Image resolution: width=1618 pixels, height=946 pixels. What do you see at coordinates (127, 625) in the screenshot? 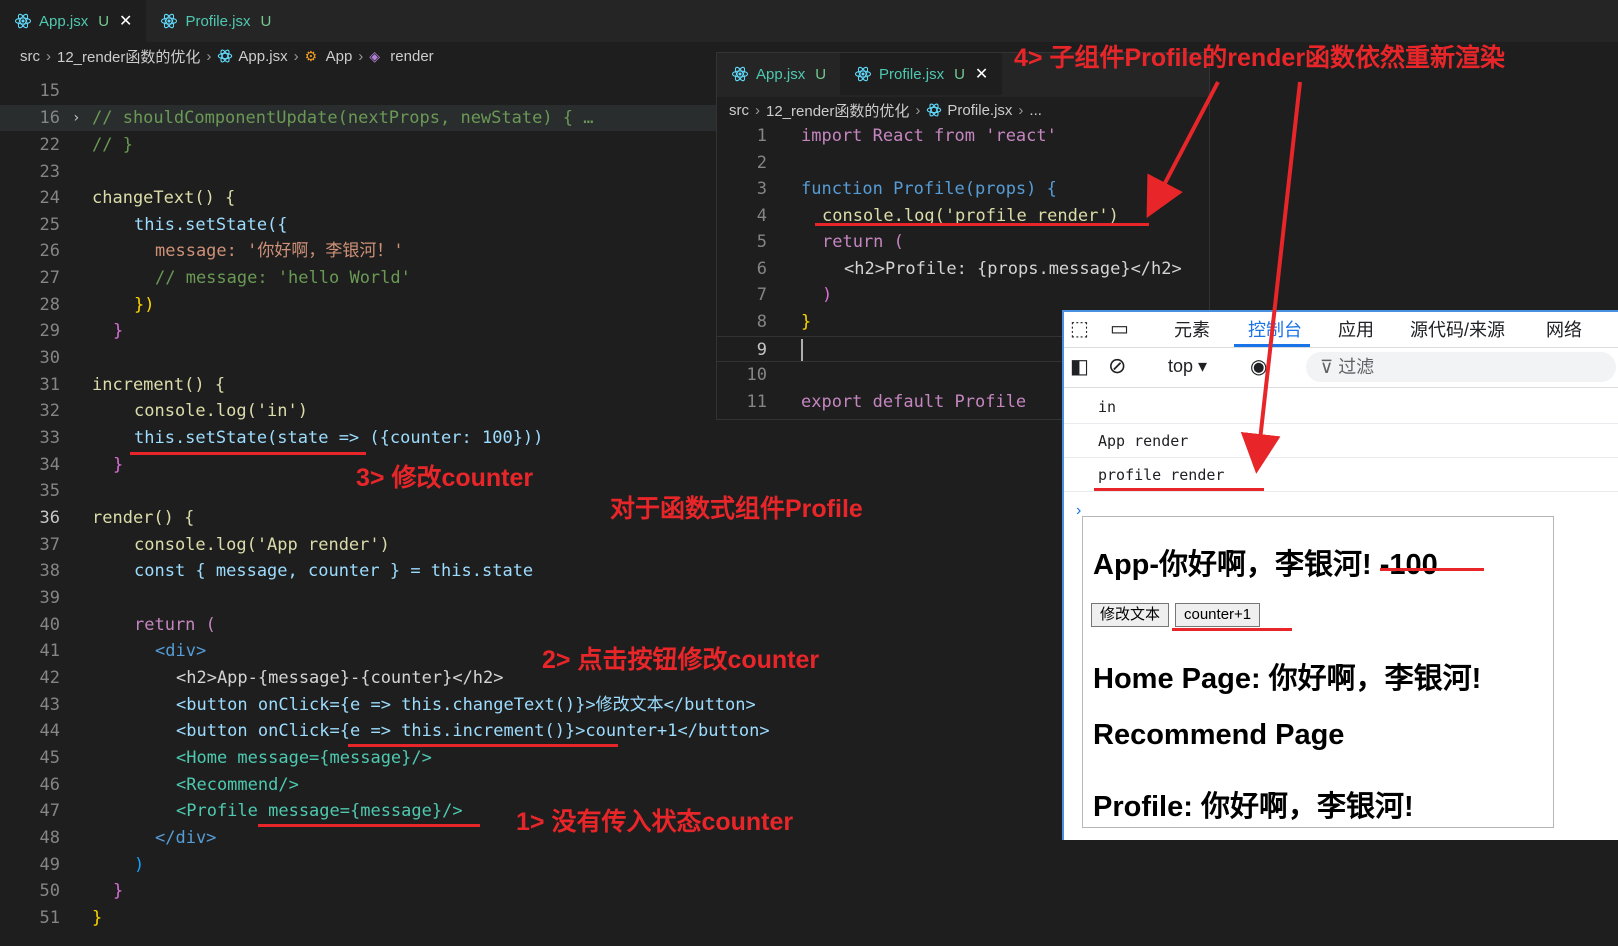
I see `code-line: 40 return (` at bounding box center [127, 625].